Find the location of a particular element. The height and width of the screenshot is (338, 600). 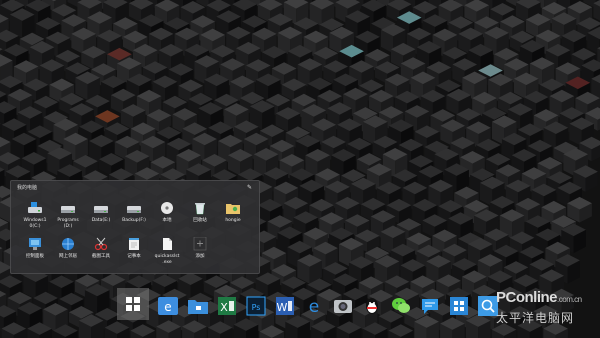

ie-icon: e is located at coordinates (169, 306).